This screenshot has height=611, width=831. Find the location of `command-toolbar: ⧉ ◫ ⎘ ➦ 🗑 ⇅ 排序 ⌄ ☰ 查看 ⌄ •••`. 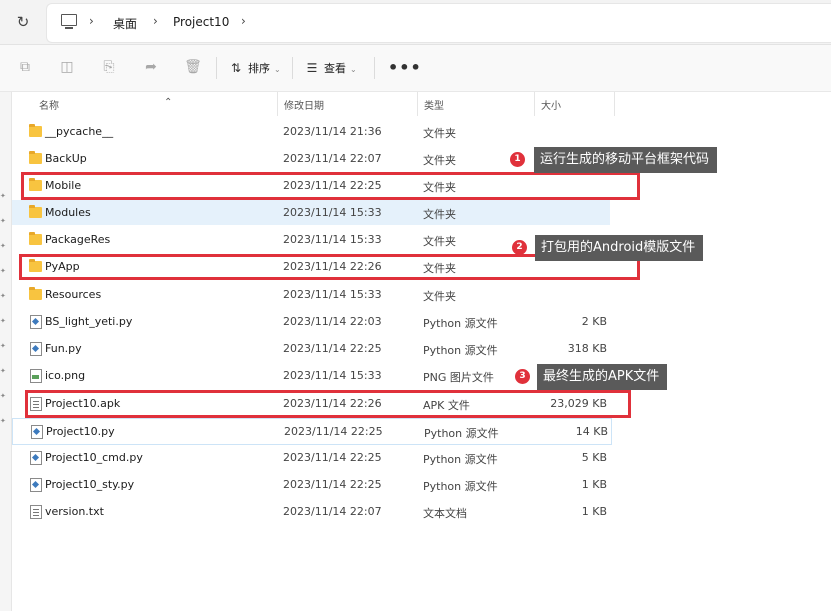

command-toolbar: ⧉ ◫ ⎘ ➦ 🗑 ⇅ 排序 ⌄ ☰ 查看 ⌄ ••• is located at coordinates (415, 68).